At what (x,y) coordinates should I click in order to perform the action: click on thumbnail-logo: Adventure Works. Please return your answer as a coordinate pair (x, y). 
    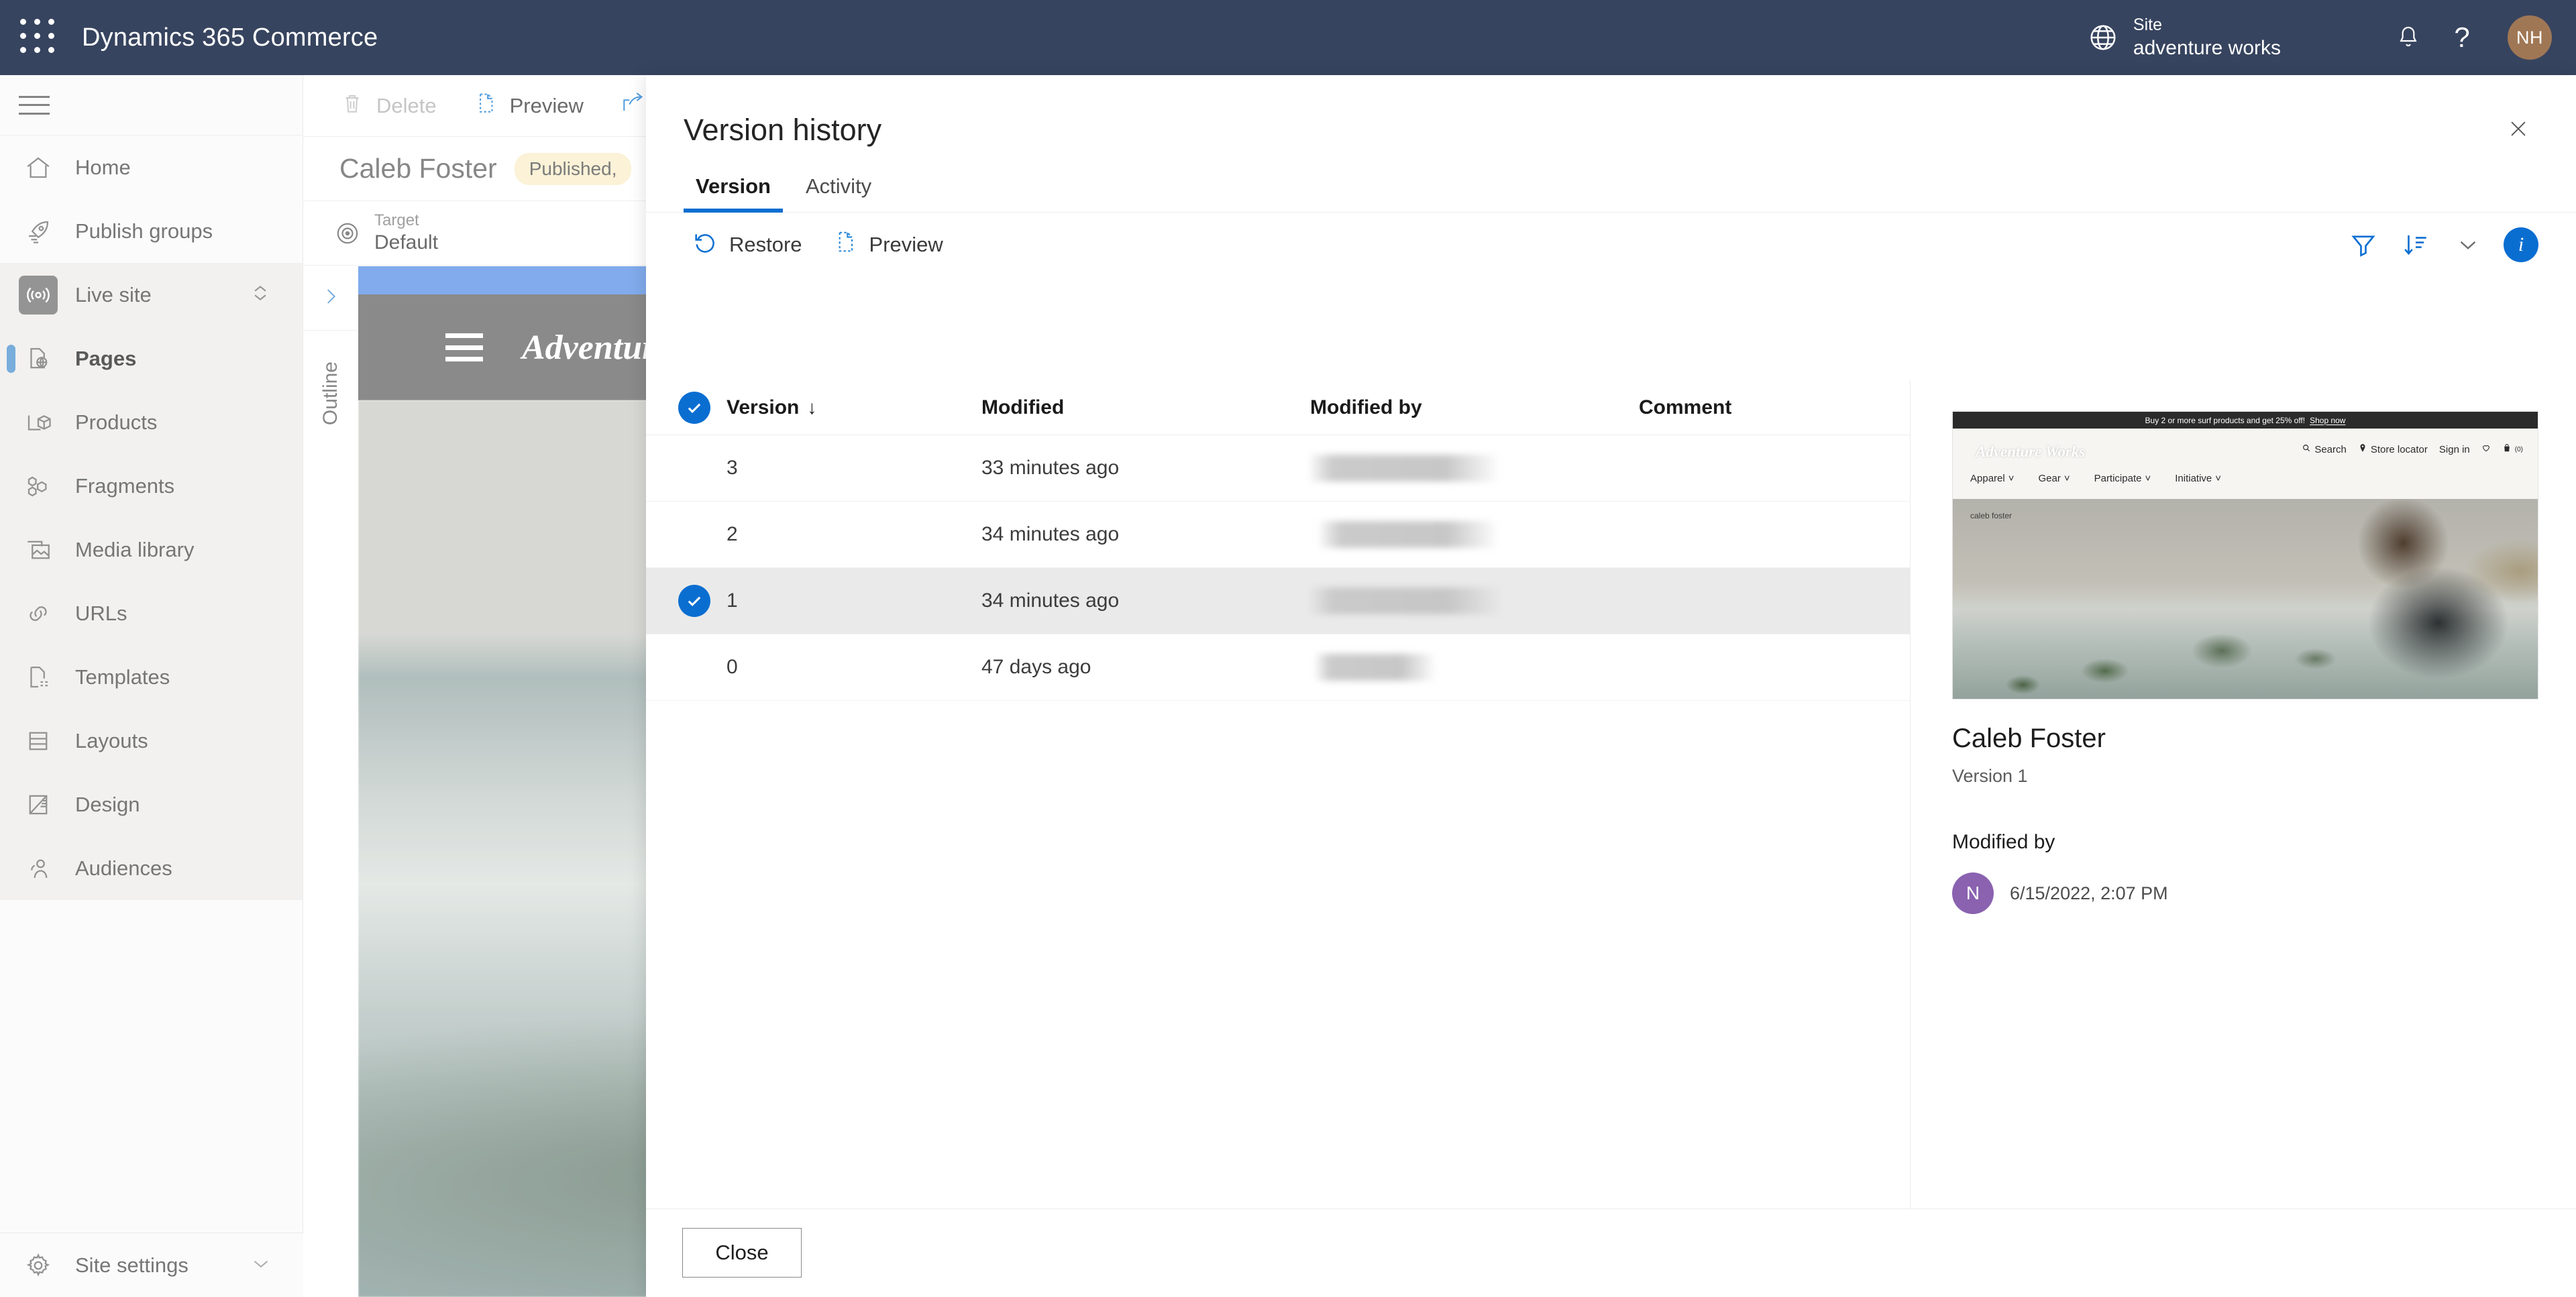
    Looking at the image, I should click on (2031, 451).